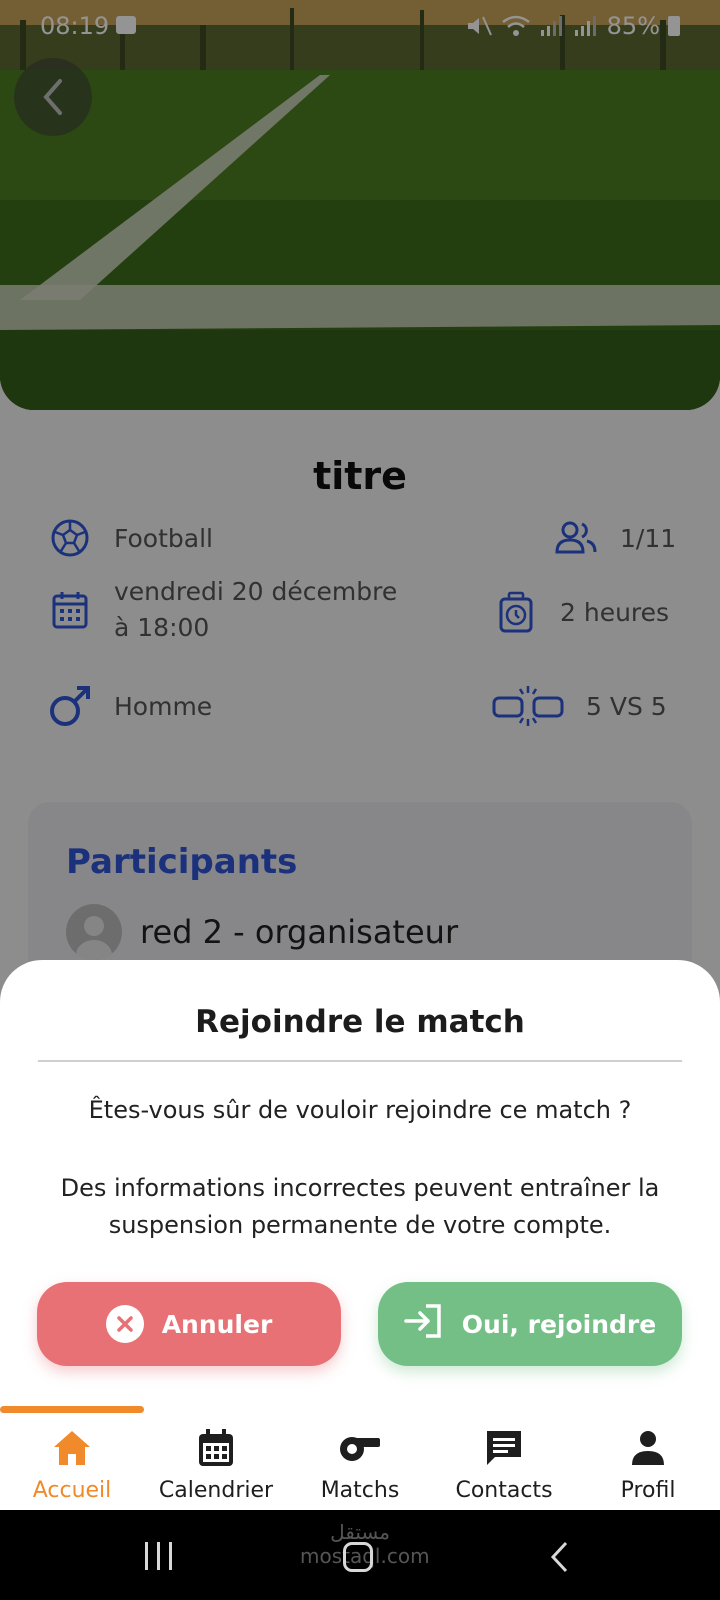  What do you see at coordinates (504, 1490) in the screenshot?
I see `nav-label-contacts: Contacts` at bounding box center [504, 1490].